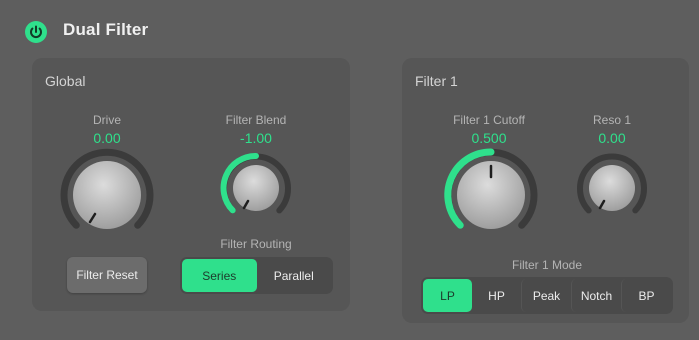 The image size is (699, 340). Describe the element at coordinates (106, 29) in the screenshot. I see `plugin-title: Dual Filter` at that location.